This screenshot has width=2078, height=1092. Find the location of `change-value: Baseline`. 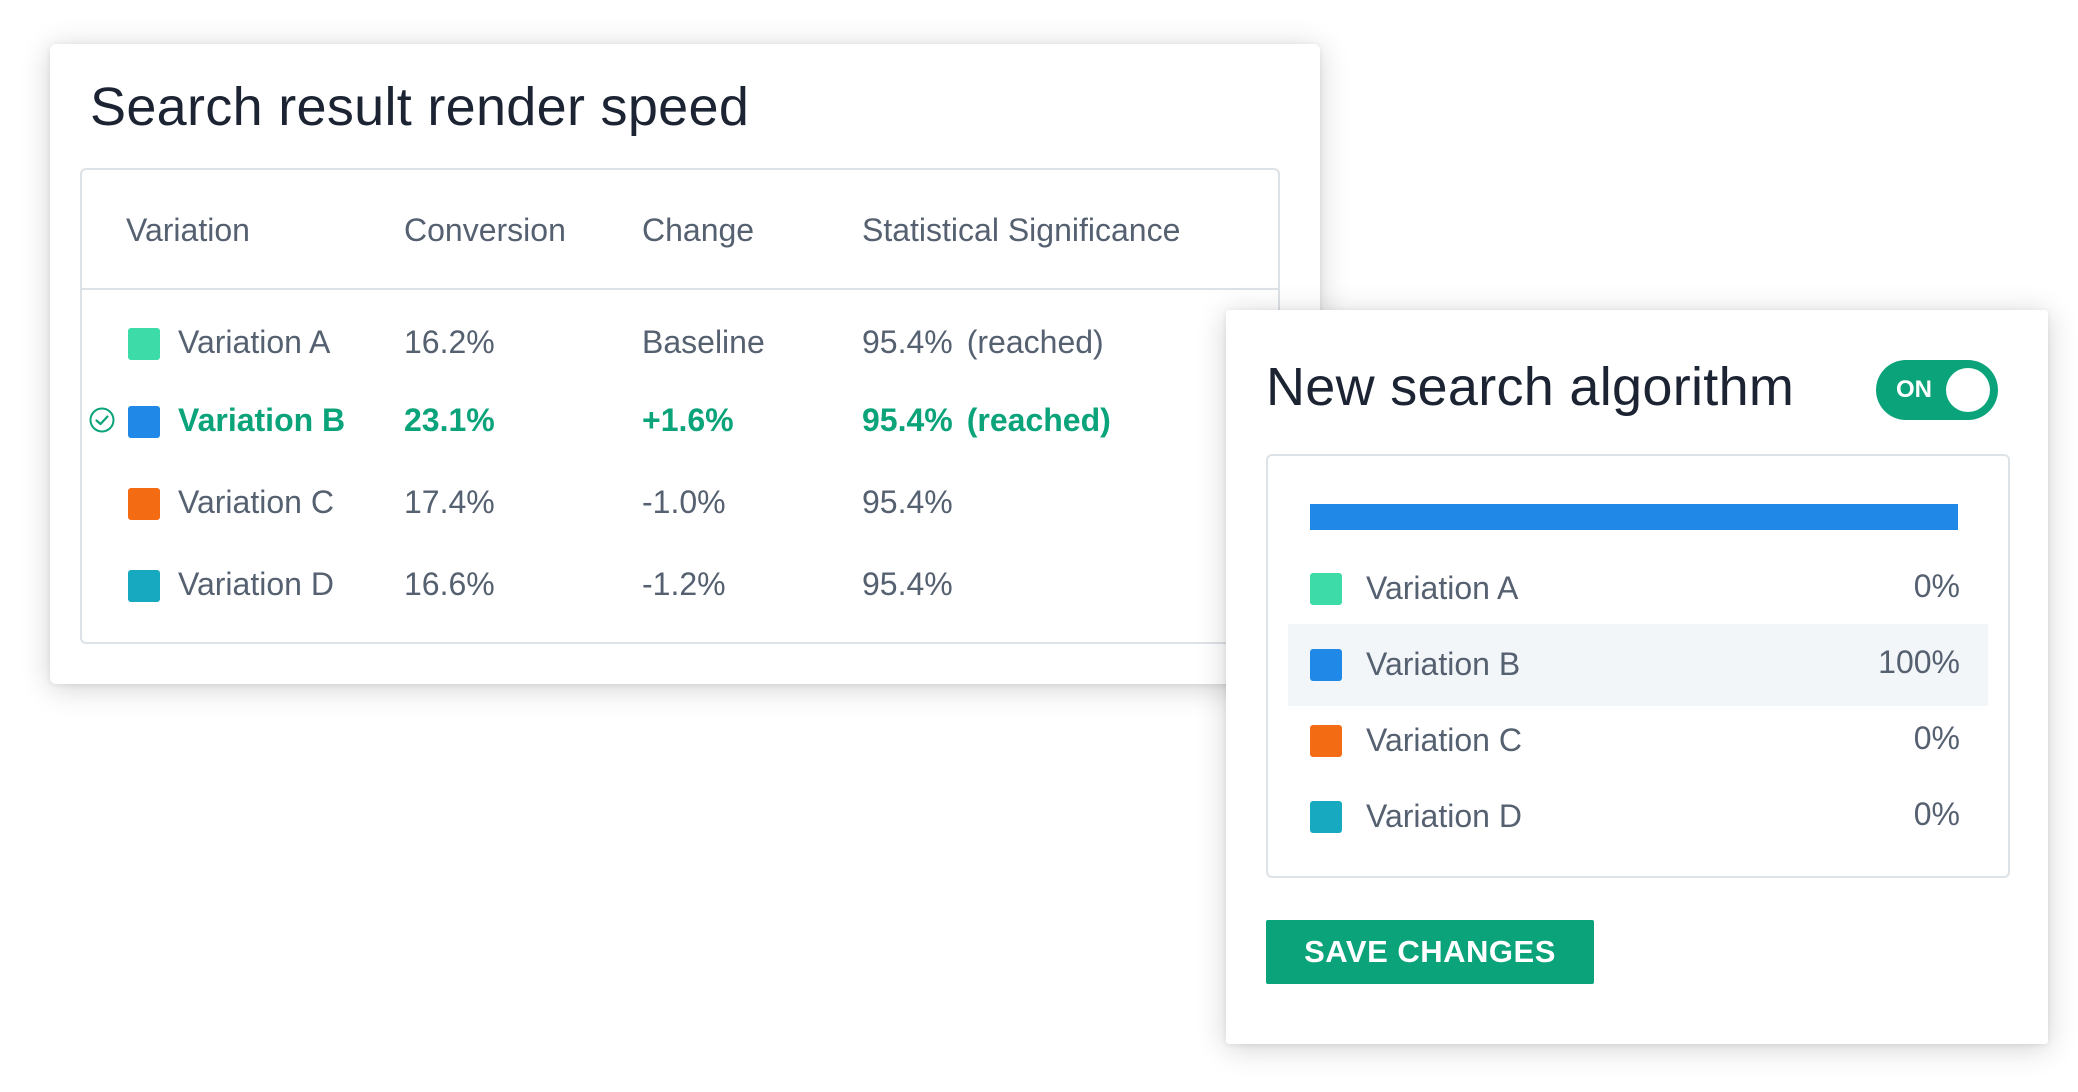

change-value: Baseline is located at coordinates (703, 342).